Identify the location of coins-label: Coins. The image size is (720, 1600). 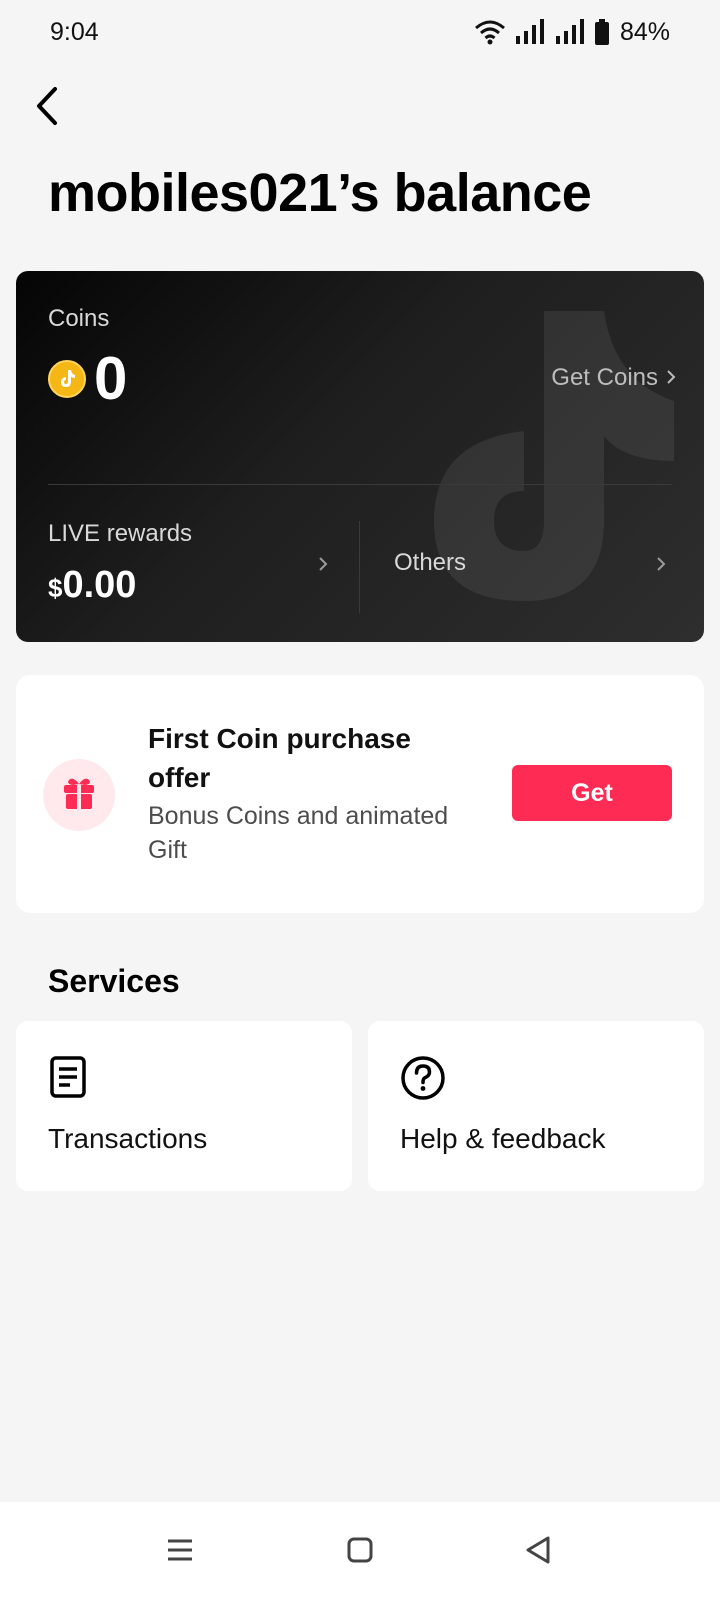
(79, 318).